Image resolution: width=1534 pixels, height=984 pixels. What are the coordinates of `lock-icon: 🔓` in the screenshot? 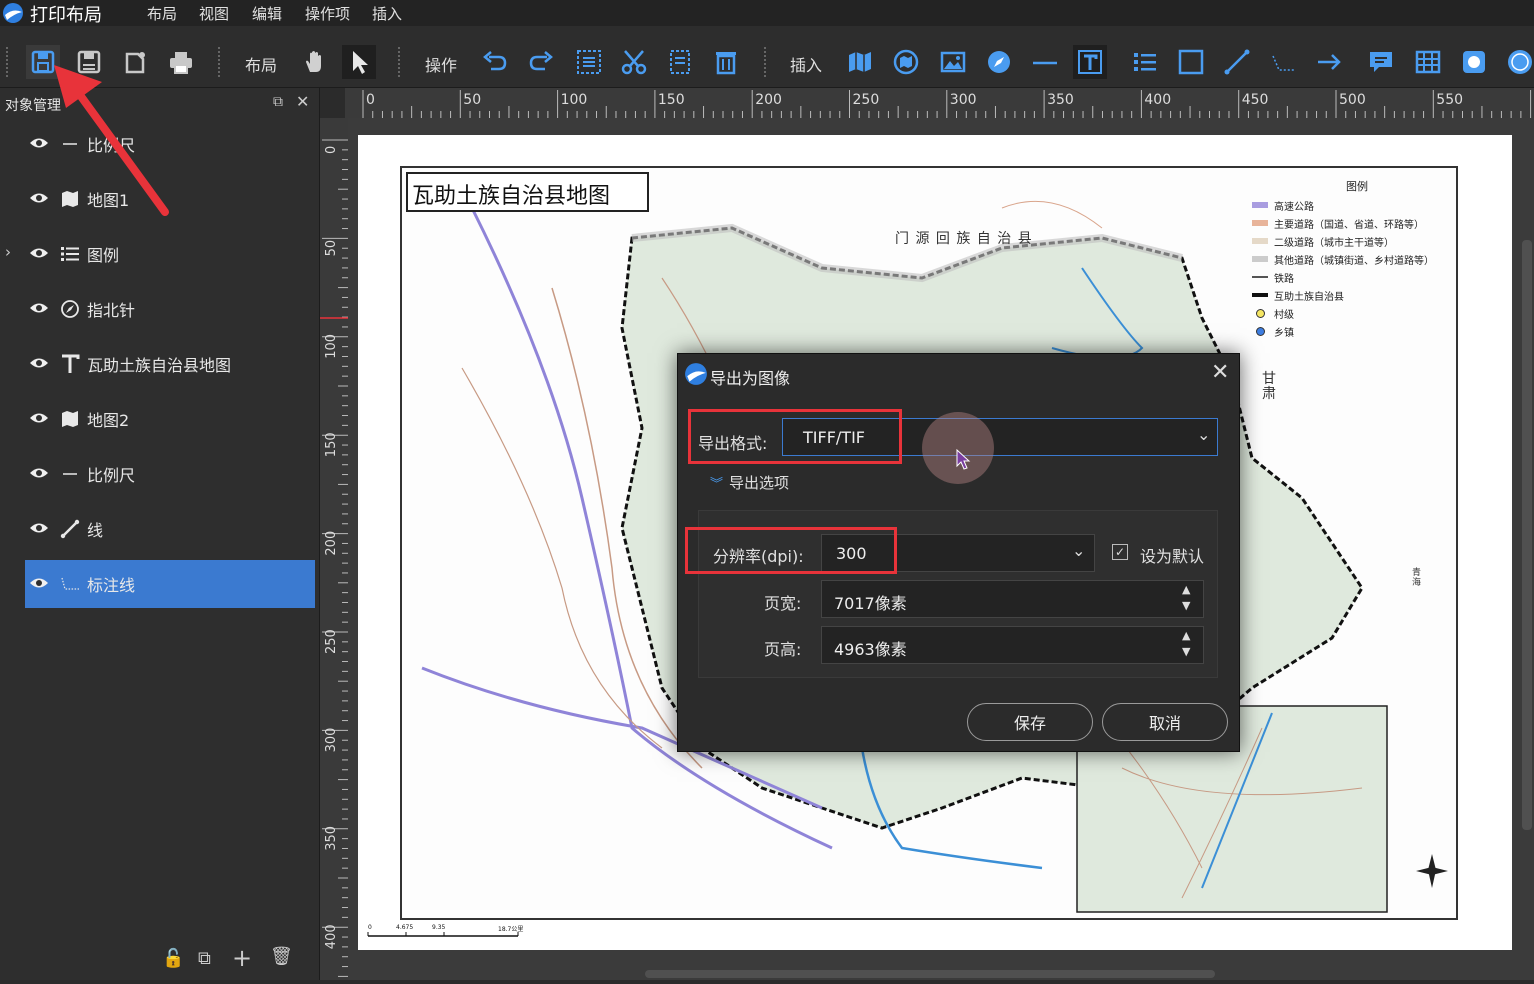 It's located at (173, 958).